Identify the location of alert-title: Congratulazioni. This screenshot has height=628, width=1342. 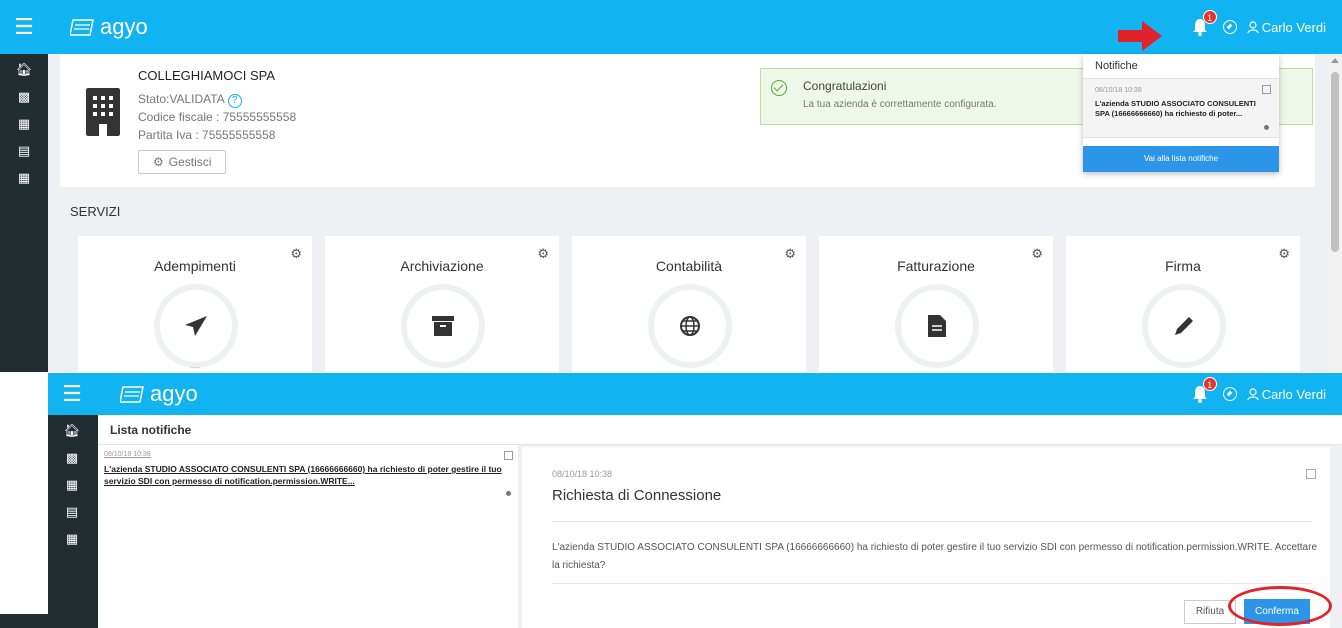
(845, 86).